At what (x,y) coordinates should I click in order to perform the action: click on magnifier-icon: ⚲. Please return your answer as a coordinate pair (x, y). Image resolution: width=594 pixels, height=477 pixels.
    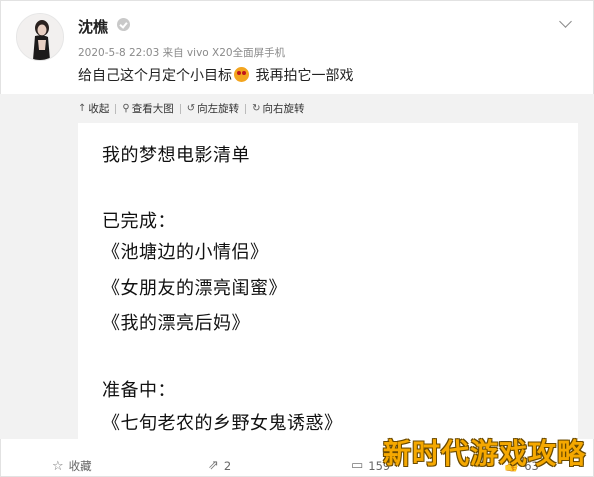
    Looking at the image, I should click on (126, 108).